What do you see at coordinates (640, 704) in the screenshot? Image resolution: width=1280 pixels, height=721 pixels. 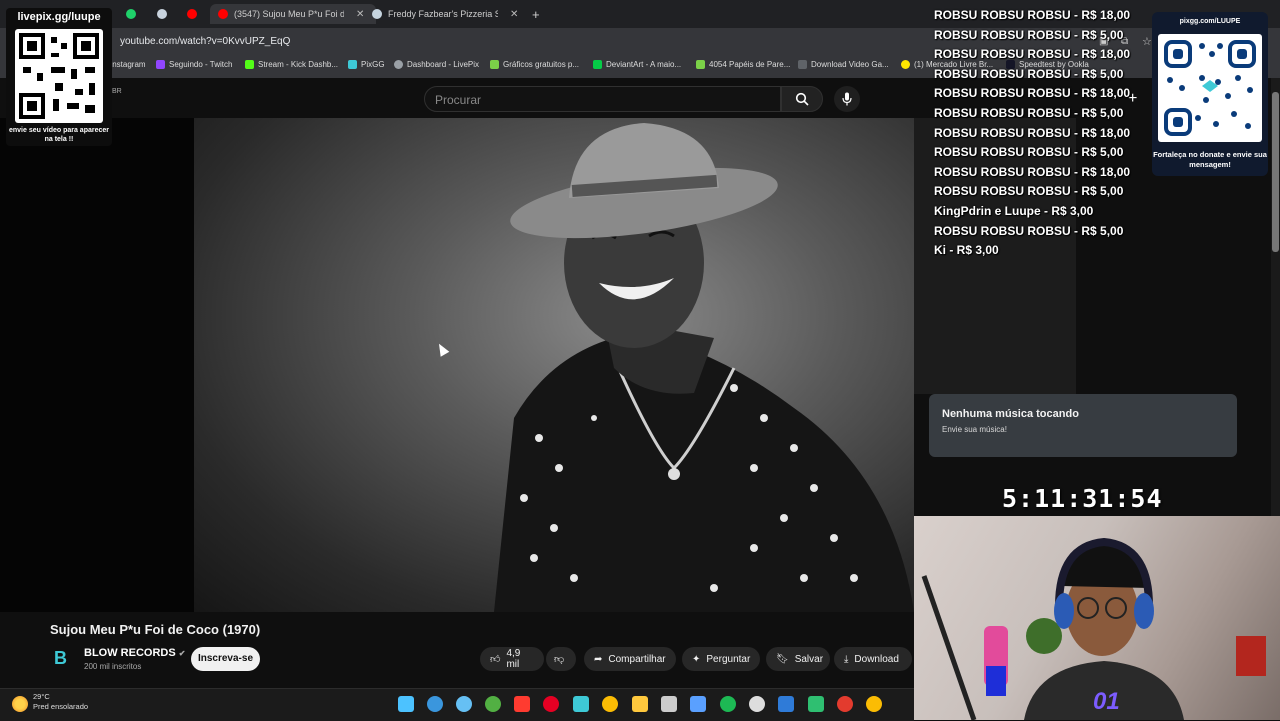 I see `folder-icon` at bounding box center [640, 704].